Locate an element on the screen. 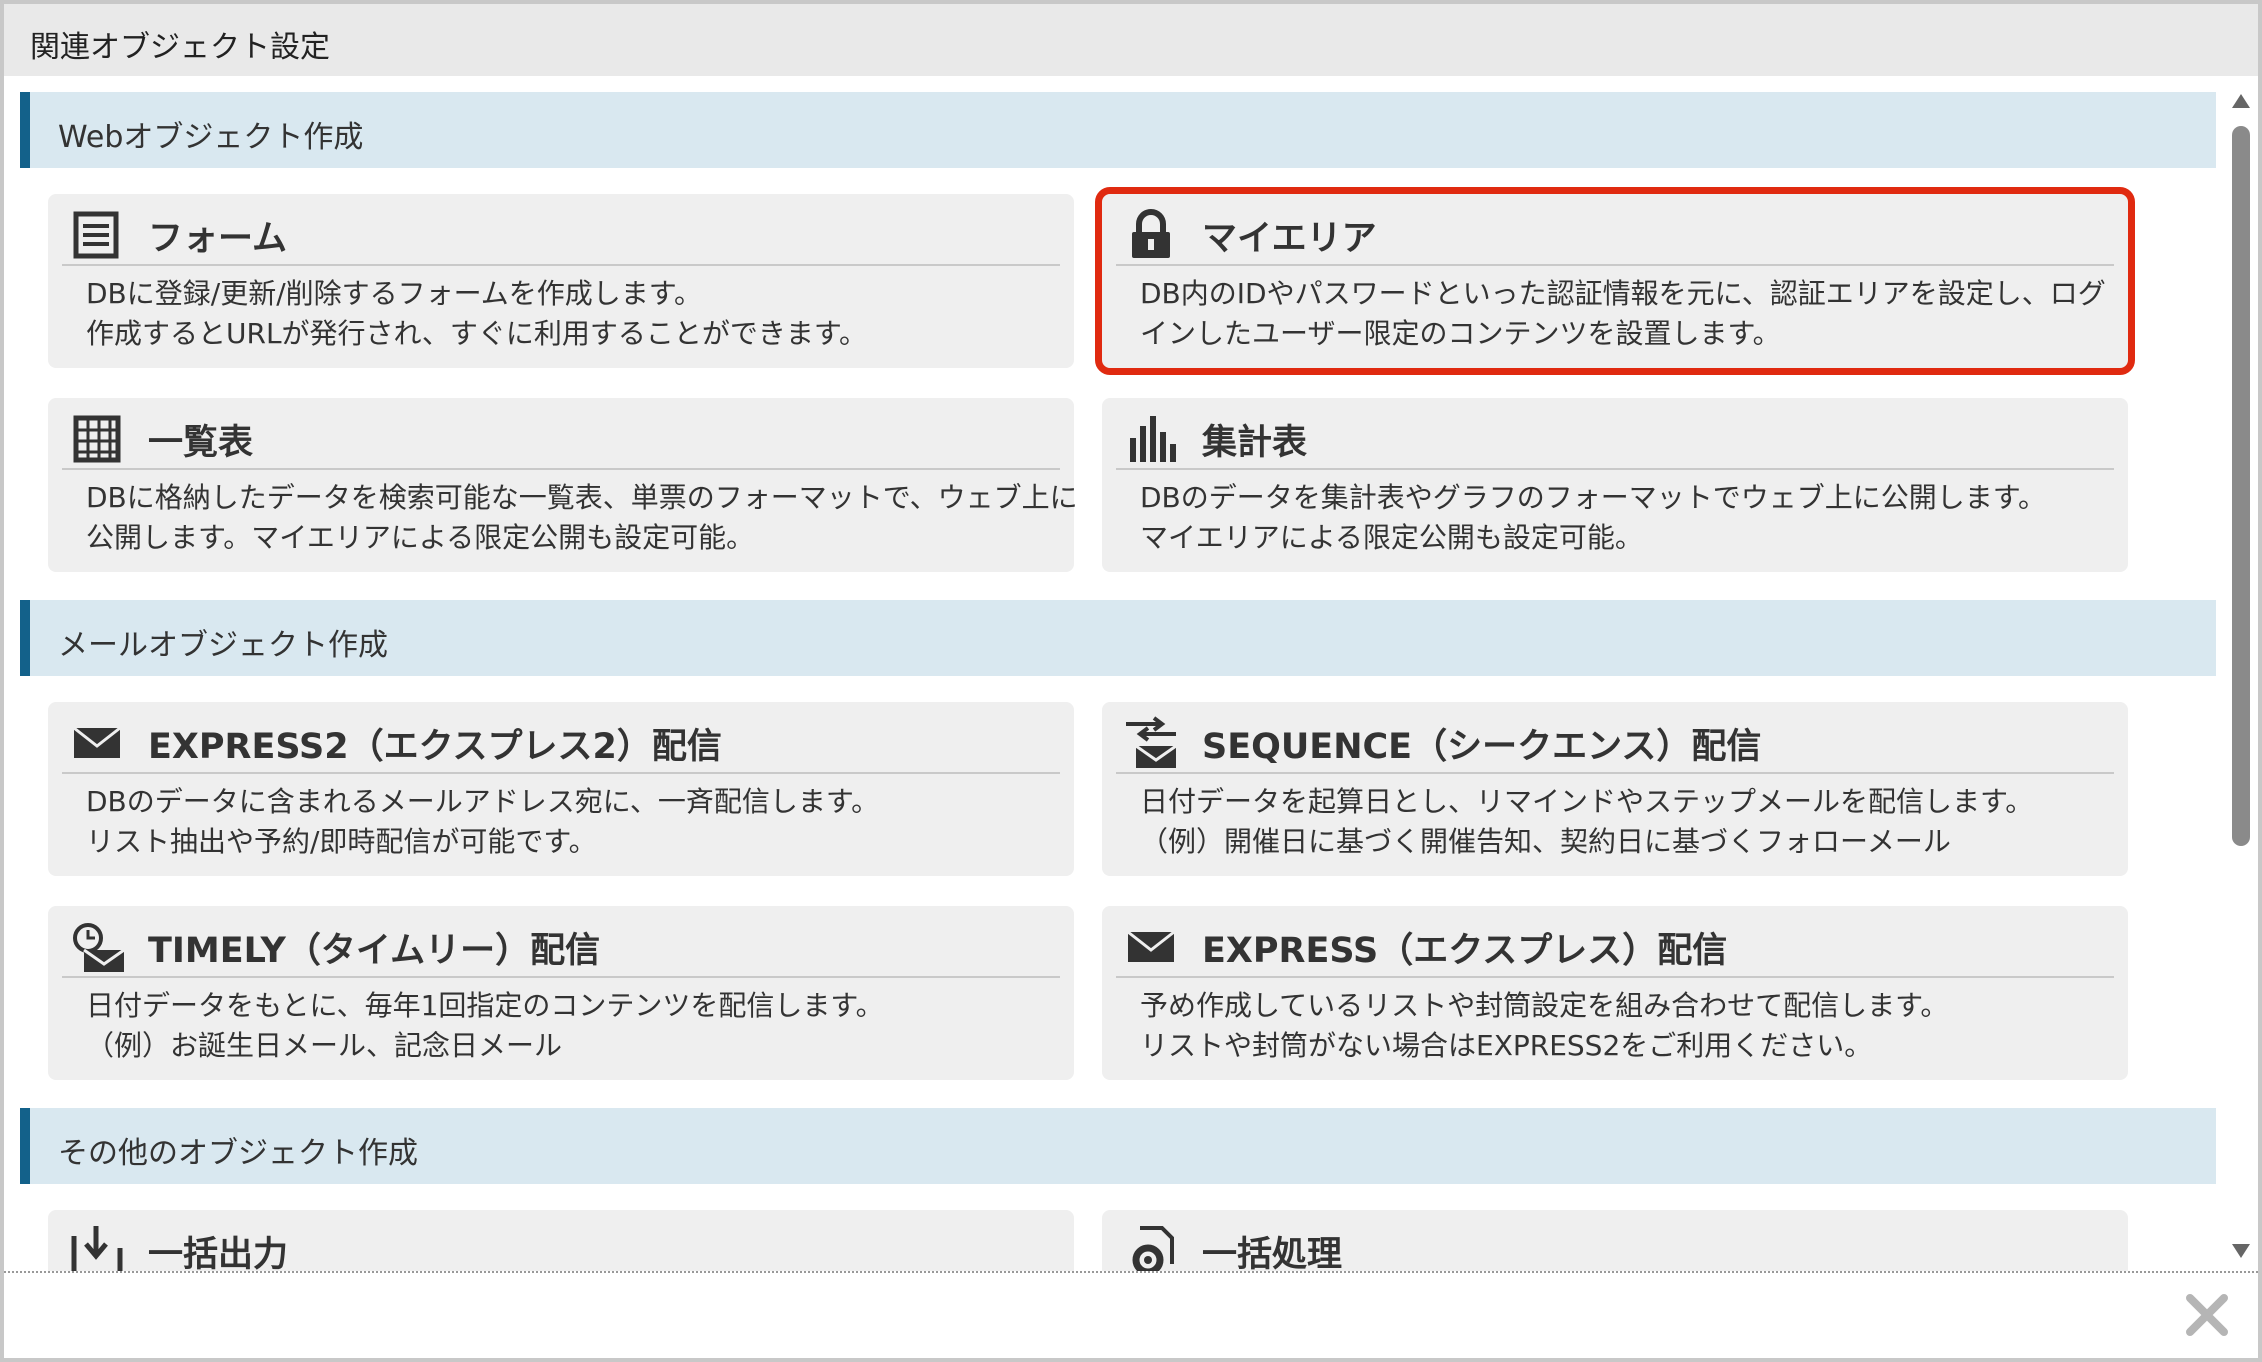 This screenshot has width=2262, height=1362. form-list-icon is located at coordinates (97, 235).